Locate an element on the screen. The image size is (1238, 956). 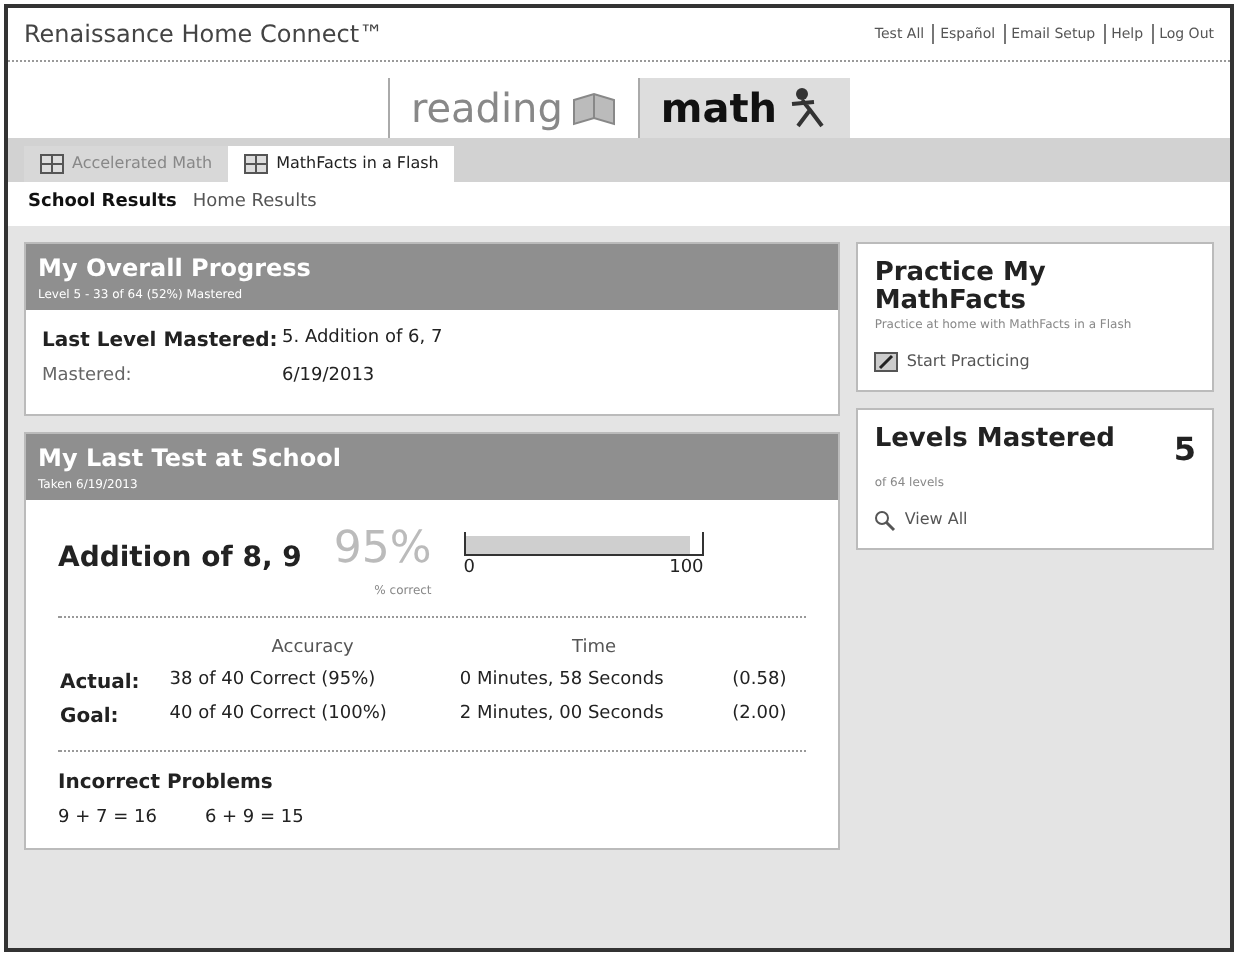
table-cell-text: 0 Minutes, 58 Seconds is located at coordinates (561, 681).